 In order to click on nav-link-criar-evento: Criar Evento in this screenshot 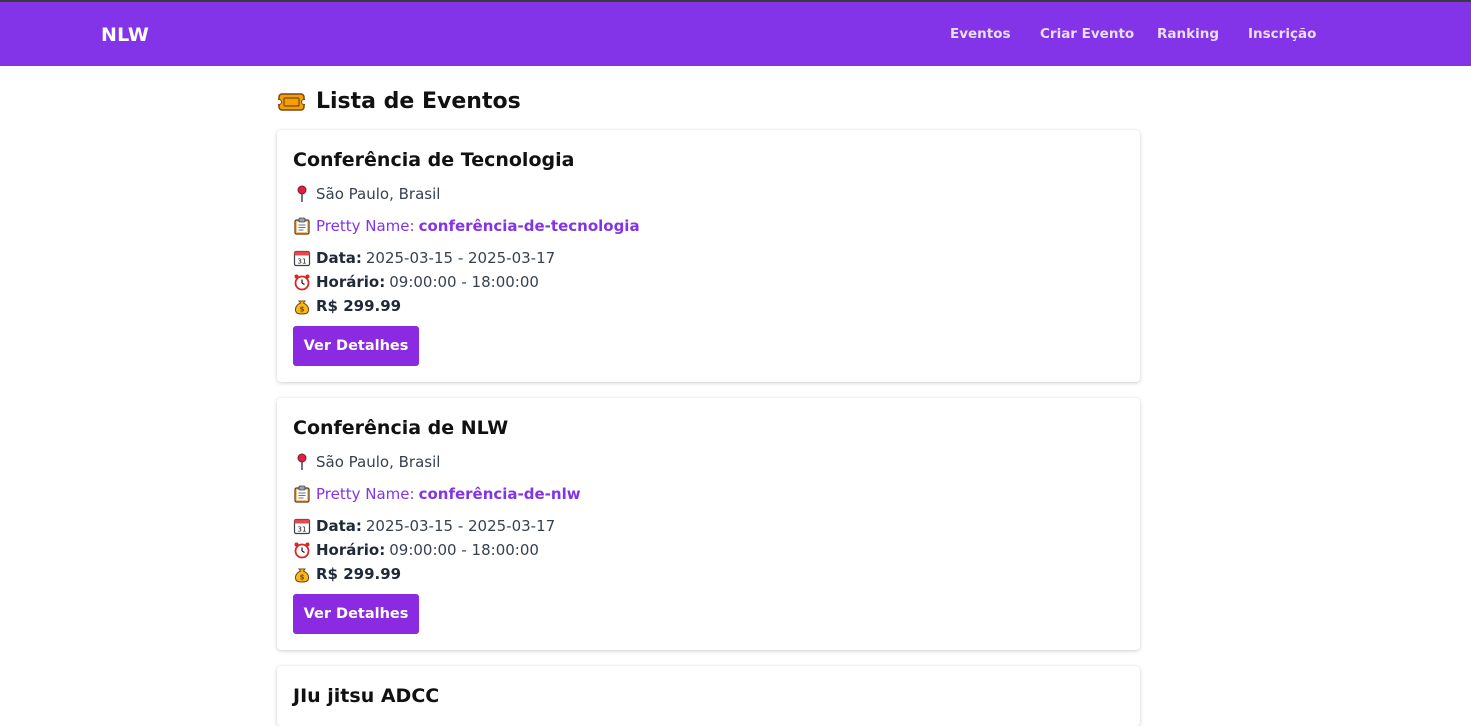, I will do `click(1087, 34)`.